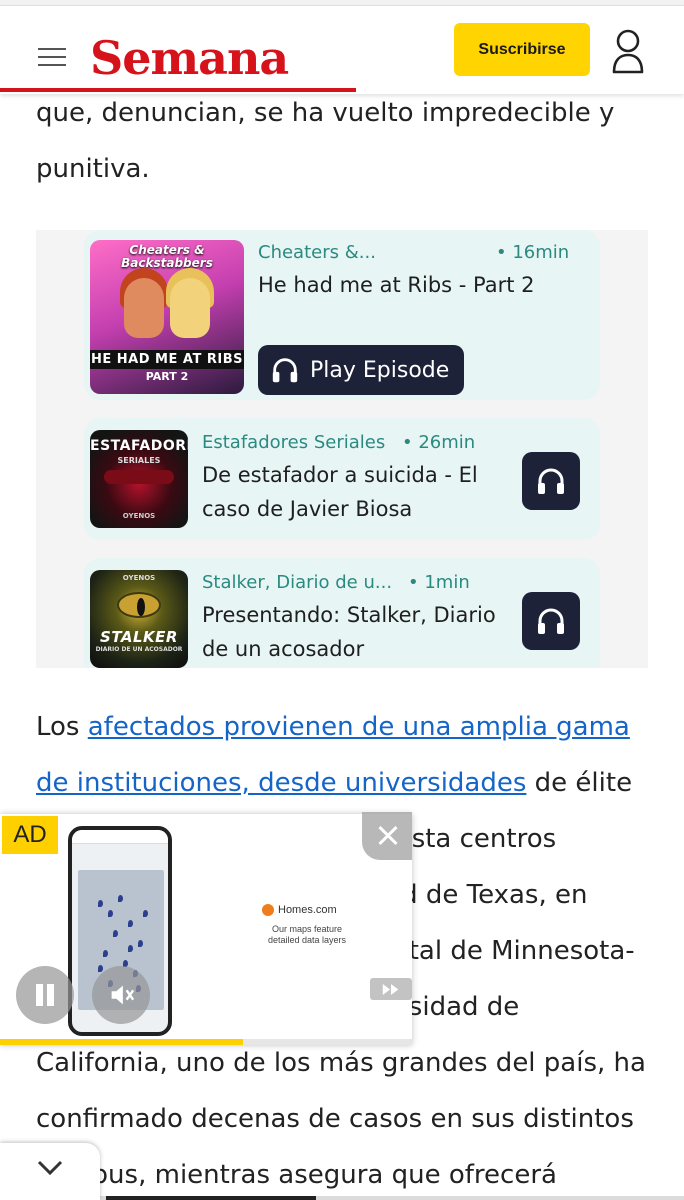 The image size is (684, 1200). What do you see at coordinates (139, 446) in the screenshot?
I see `cover-title: ESTAFADORE$` at bounding box center [139, 446].